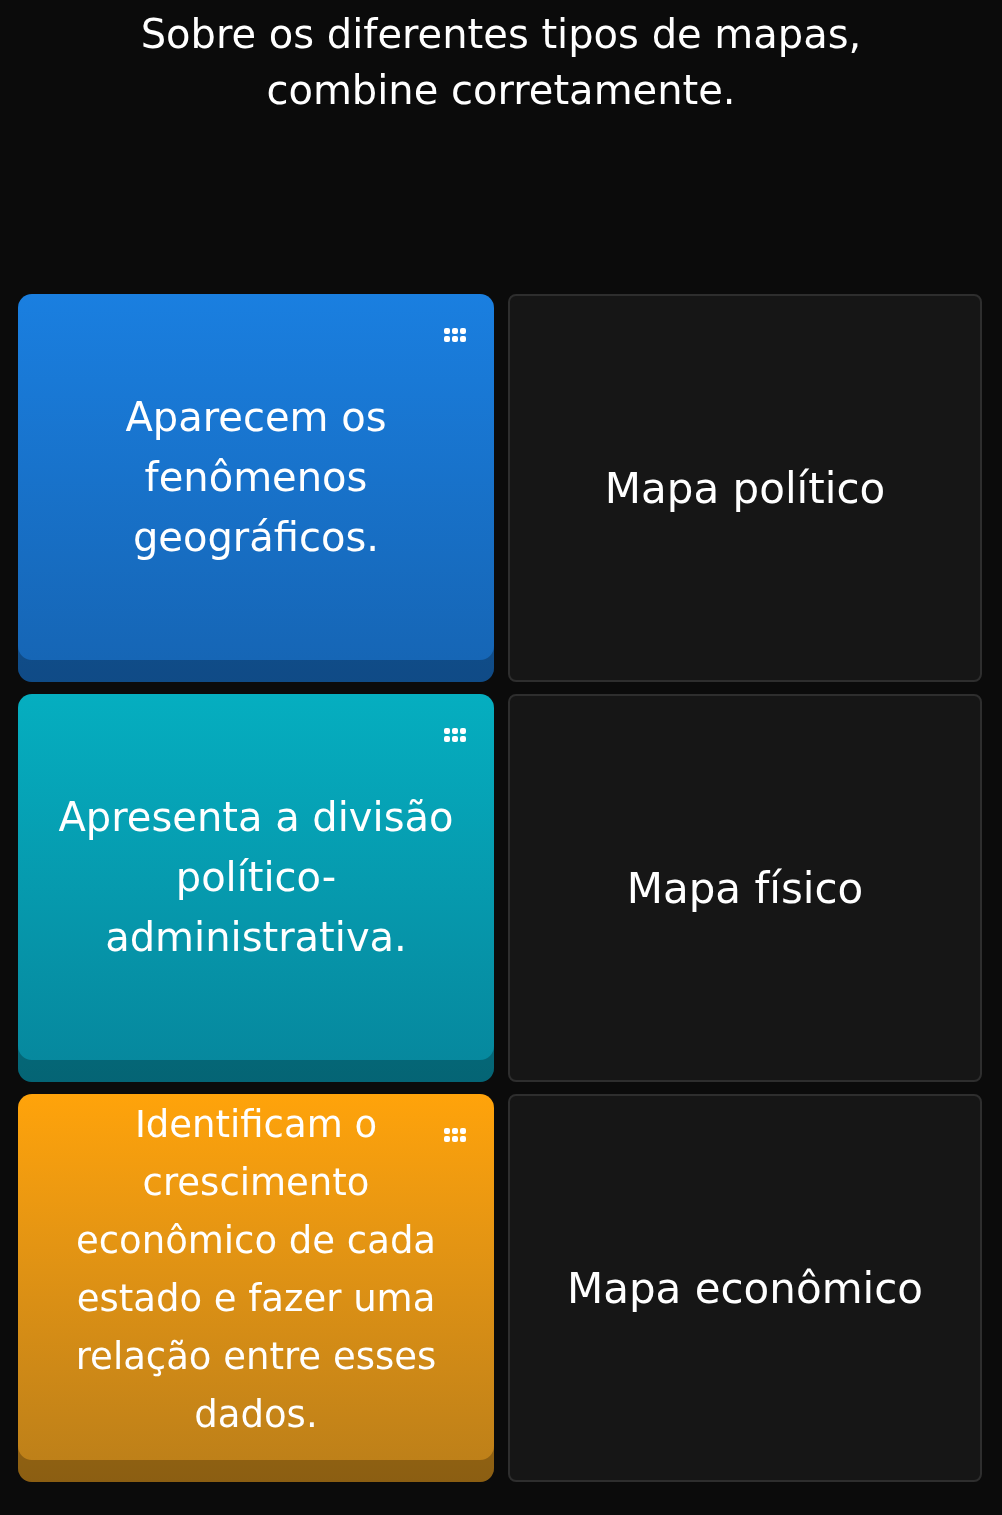 This screenshot has width=1002, height=1515. Describe the element at coordinates (745, 488) in the screenshot. I see `answer-slot: Mapa político` at that location.